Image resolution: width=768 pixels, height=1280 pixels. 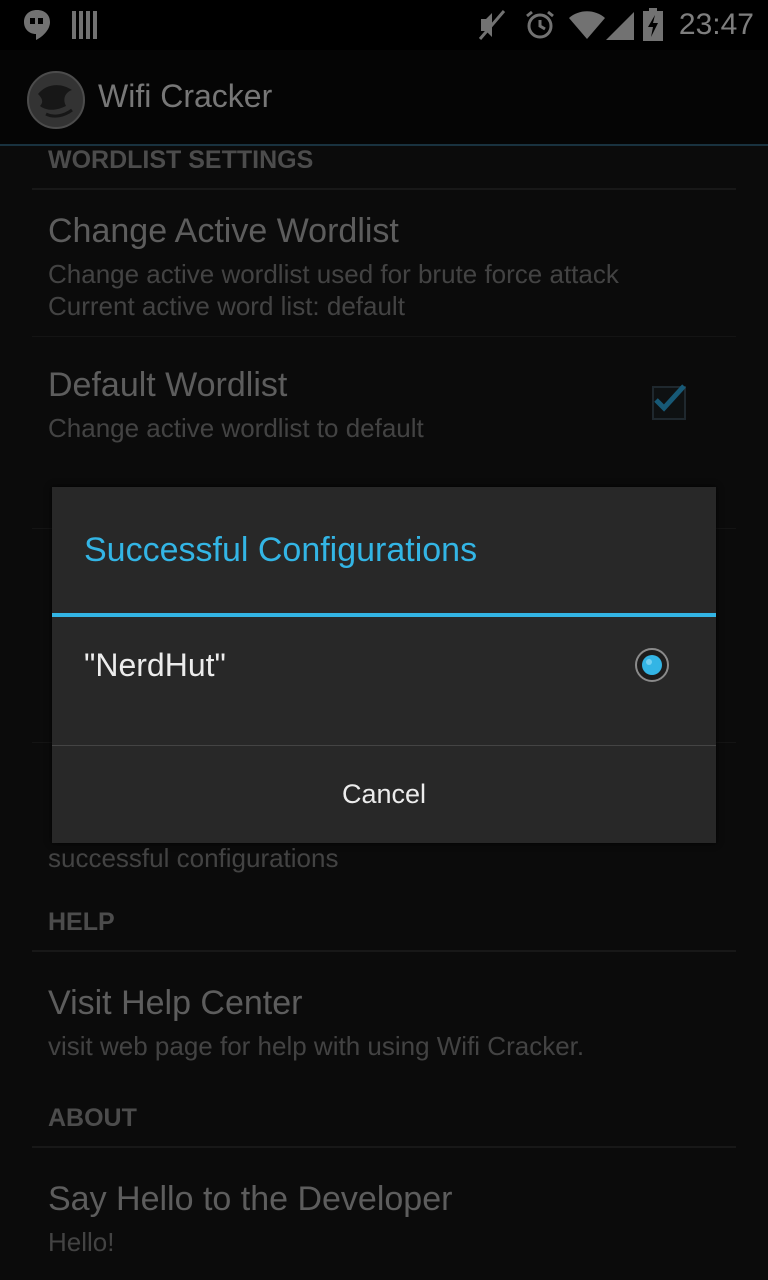 I want to click on radio-selected-icon, so click(x=652, y=665).